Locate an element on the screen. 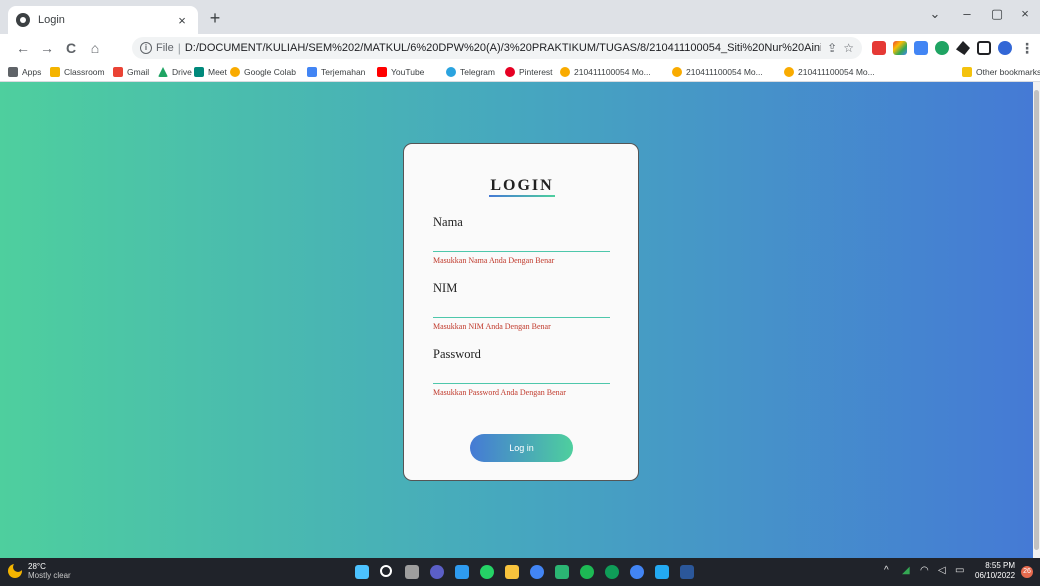 The height and width of the screenshot is (586, 1040). chat-icon is located at coordinates (437, 572).